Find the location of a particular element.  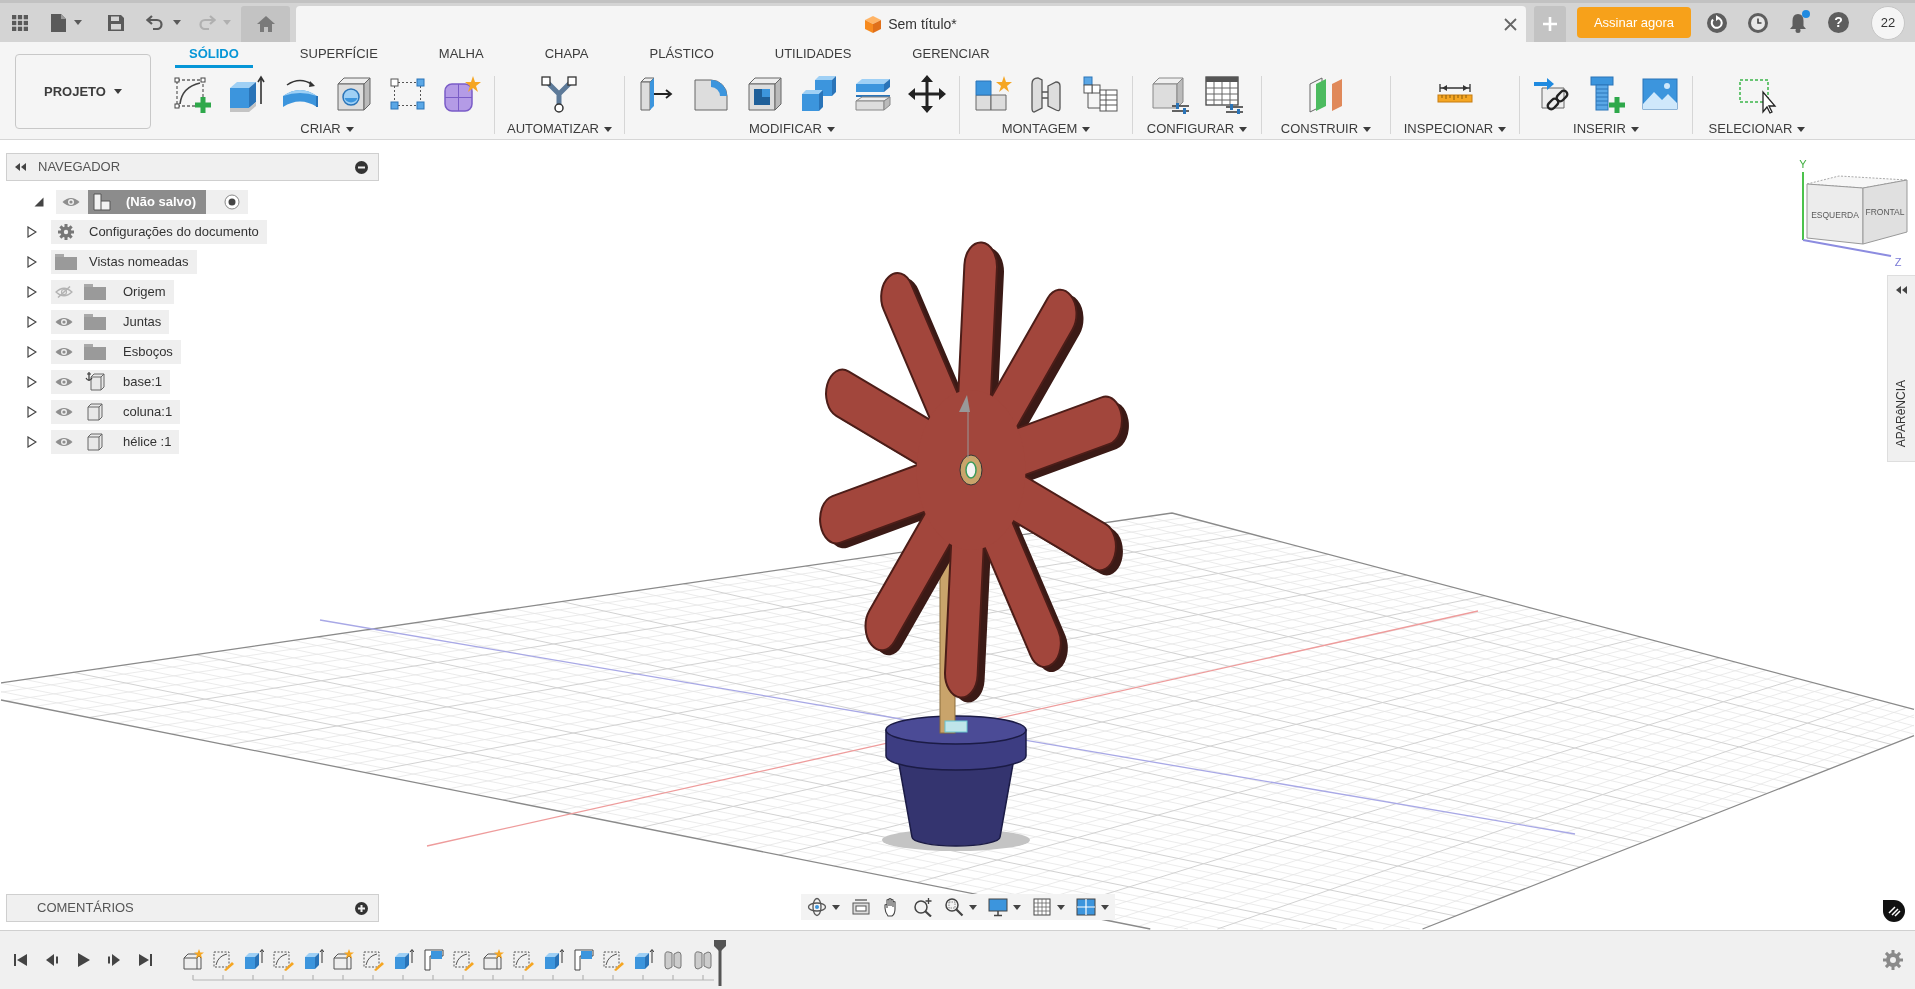

clock-icon is located at coordinates (1758, 22).